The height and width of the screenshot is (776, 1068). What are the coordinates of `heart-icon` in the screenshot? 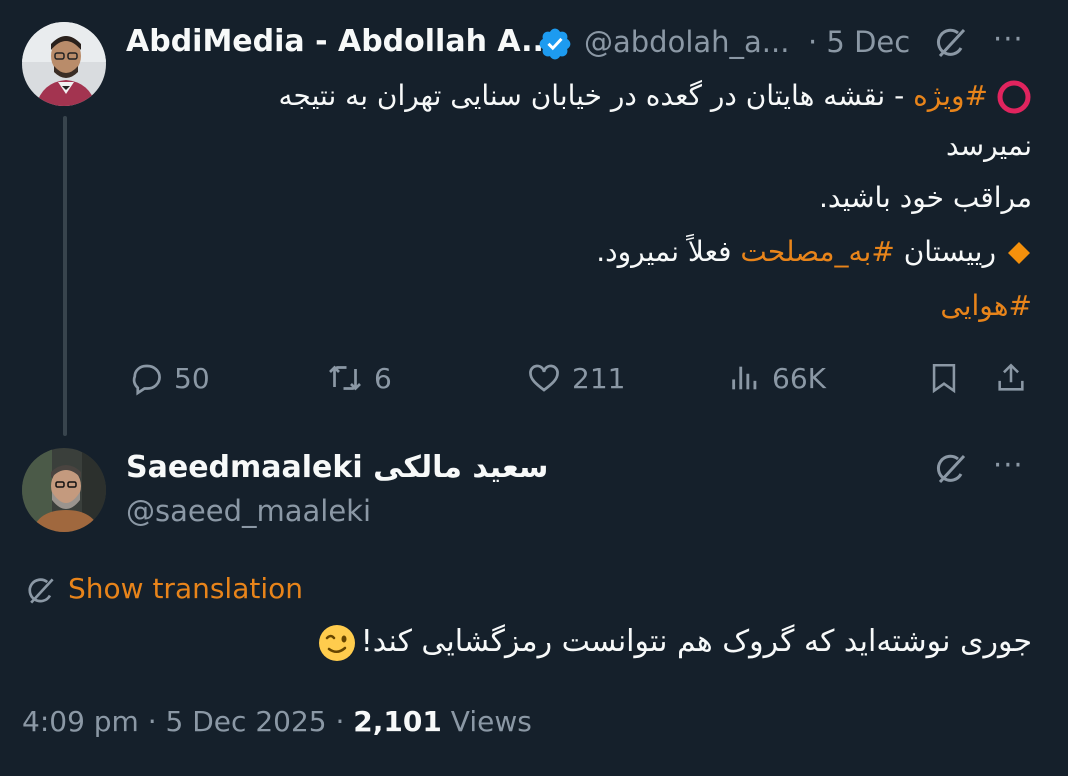 It's located at (544, 378).